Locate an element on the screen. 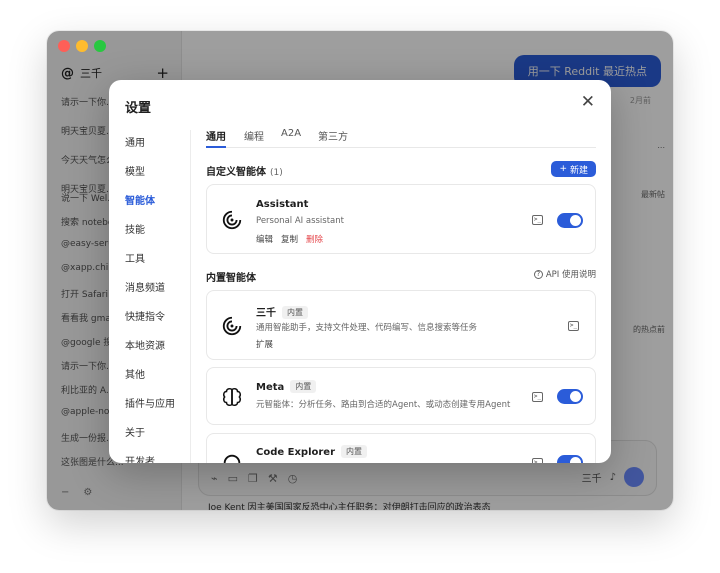 Image resolution: width=720 pixels, height=573 pixels. copy-link: 复制 is located at coordinates (289, 239).